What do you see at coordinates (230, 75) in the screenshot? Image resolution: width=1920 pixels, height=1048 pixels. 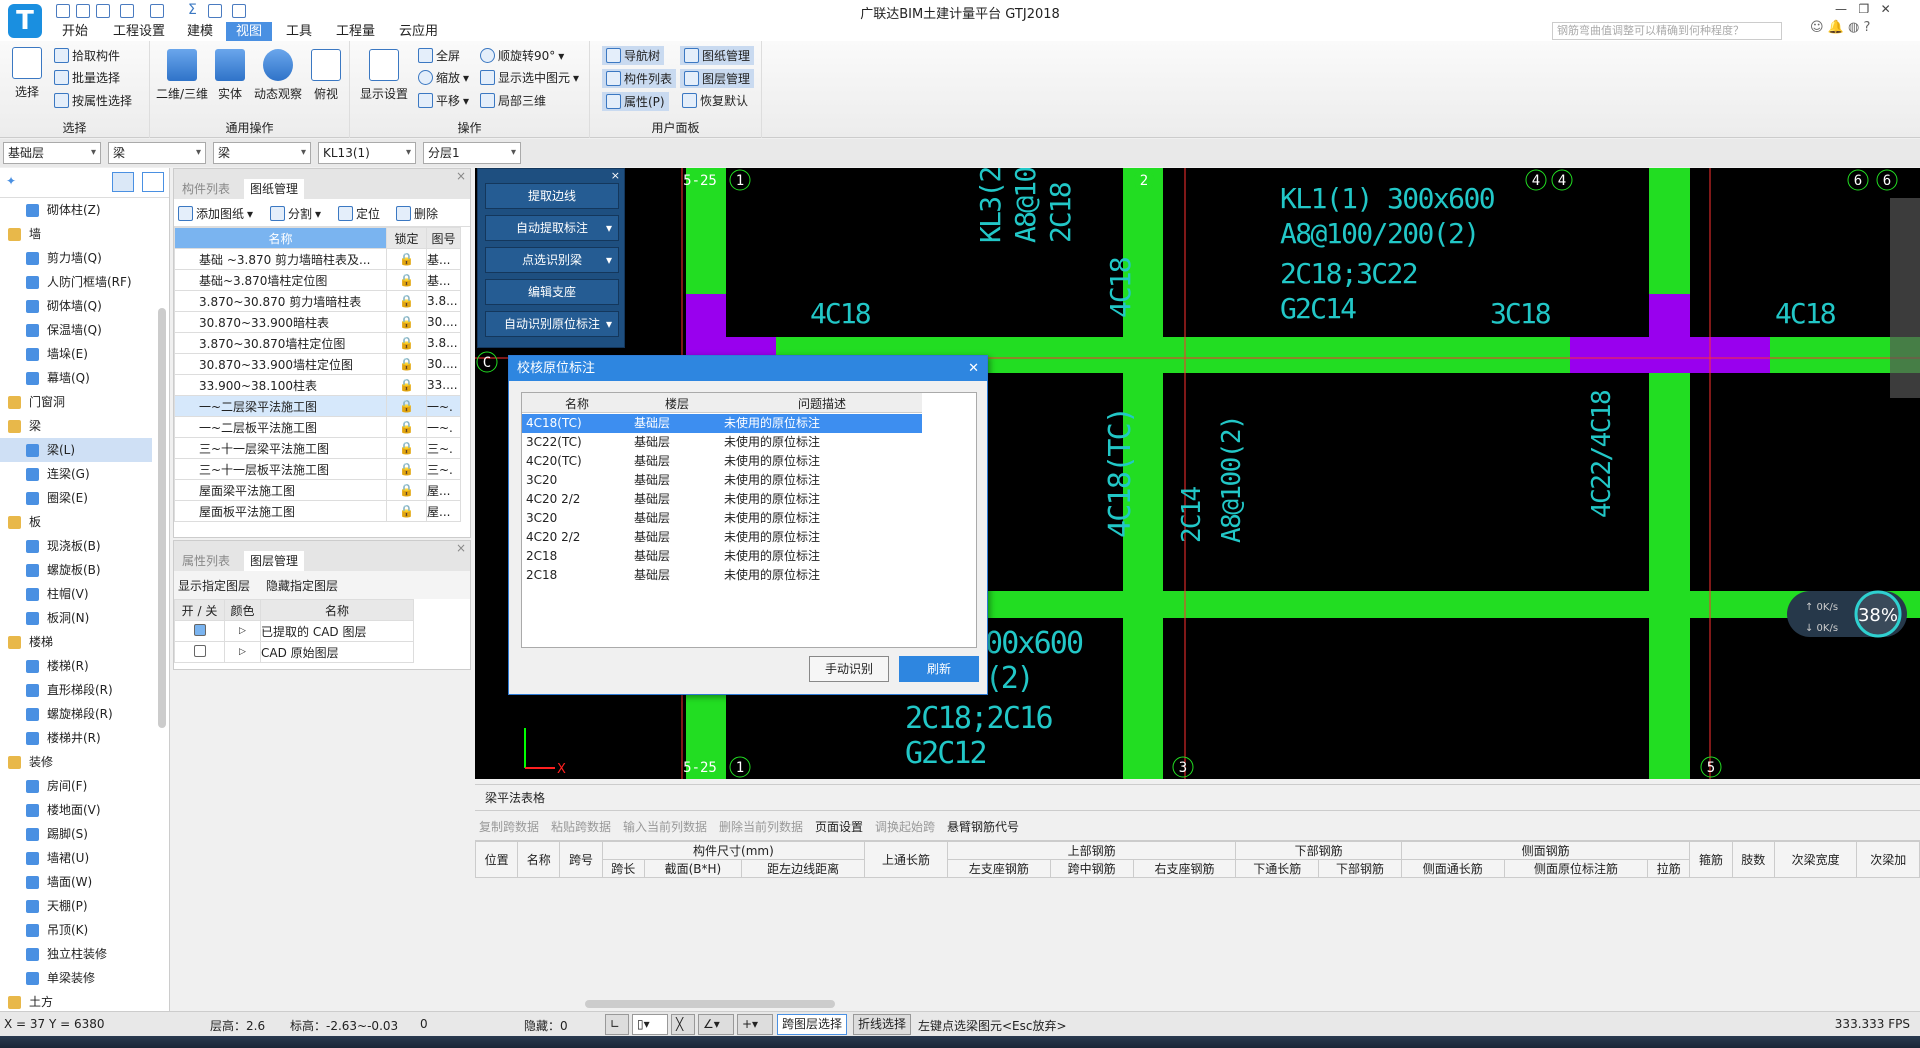 I see `solid-button: 实体` at bounding box center [230, 75].